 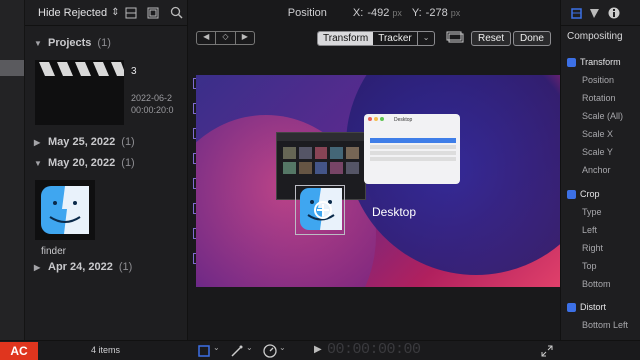 What do you see at coordinates (603, 97) in the screenshot?
I see `inspector-row: Rotation` at bounding box center [603, 97].